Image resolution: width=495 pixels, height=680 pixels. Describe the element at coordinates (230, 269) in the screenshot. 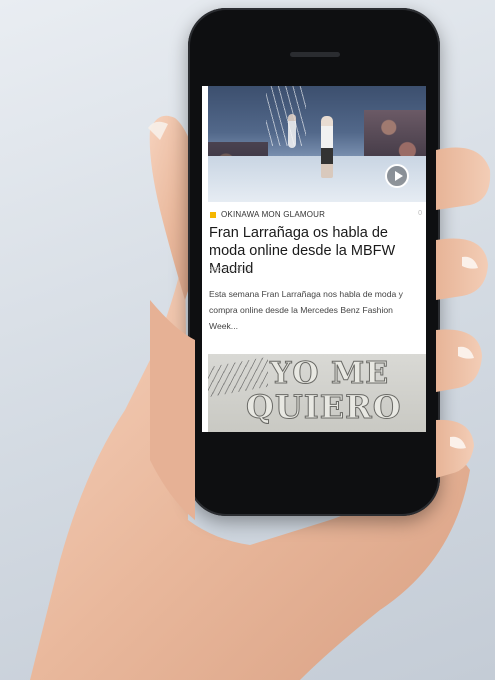

I see `article-date: ago 21, 2013` at that location.